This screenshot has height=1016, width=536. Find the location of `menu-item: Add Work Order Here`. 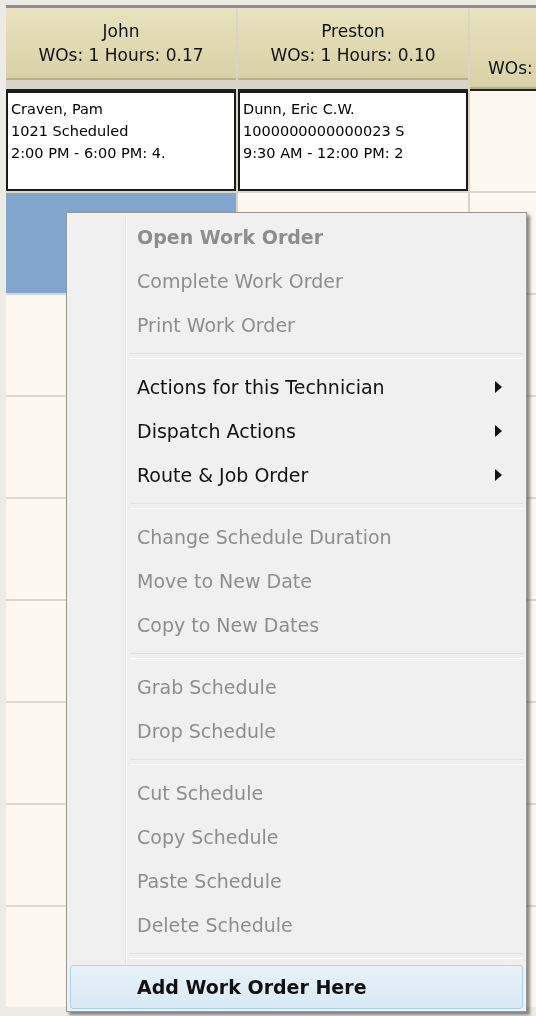

menu-item: Add Work Order Here is located at coordinates (296, 987).